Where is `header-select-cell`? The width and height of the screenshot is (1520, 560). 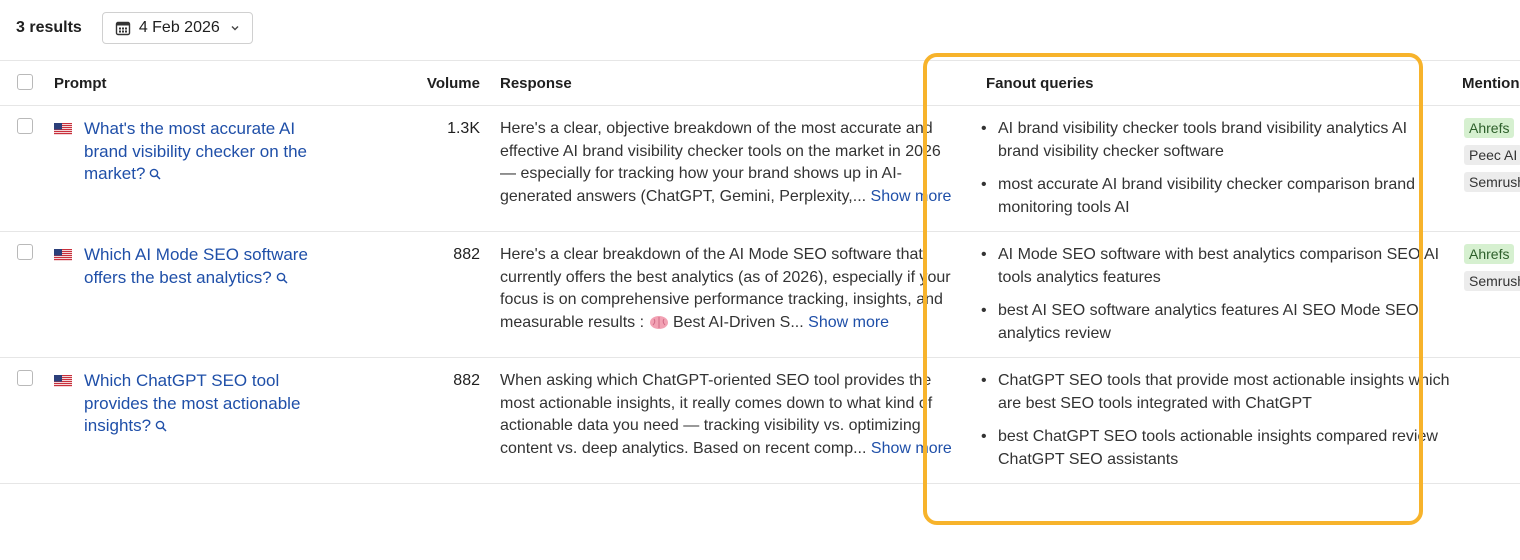 header-select-cell is located at coordinates (25, 83).